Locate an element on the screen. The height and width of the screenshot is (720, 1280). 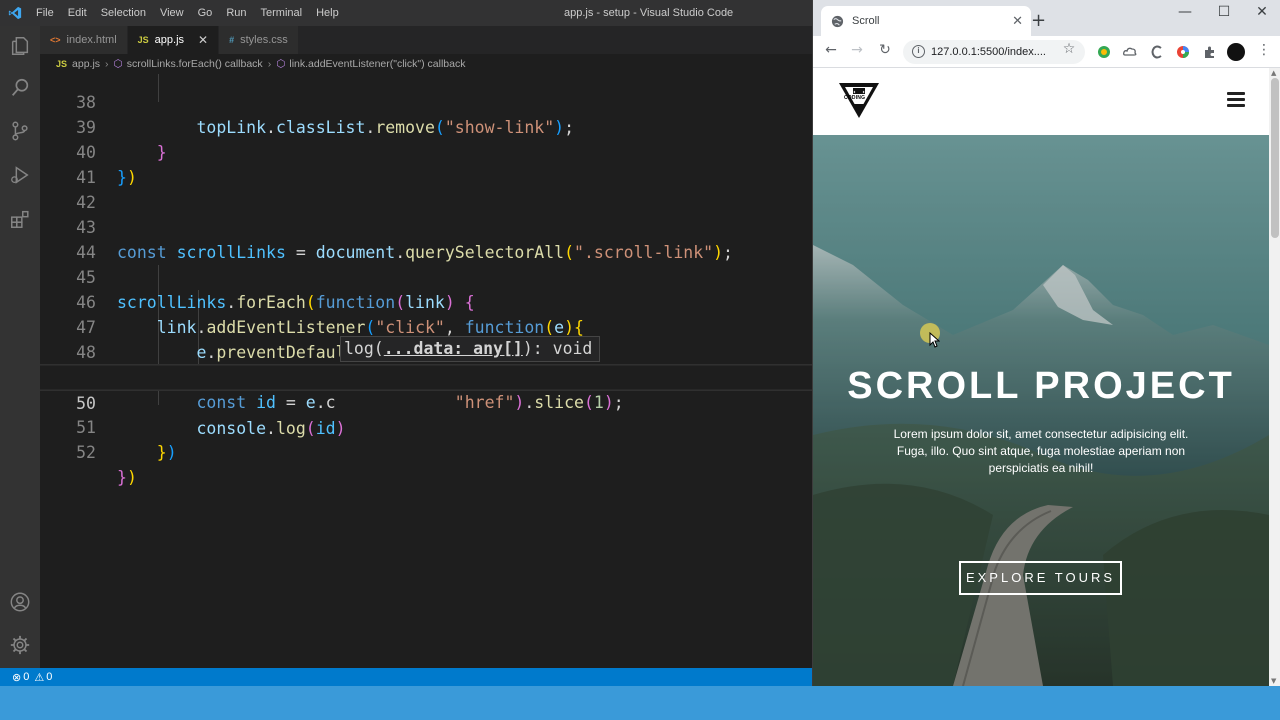
code-line: 40 }) is located at coordinates (426, 151).